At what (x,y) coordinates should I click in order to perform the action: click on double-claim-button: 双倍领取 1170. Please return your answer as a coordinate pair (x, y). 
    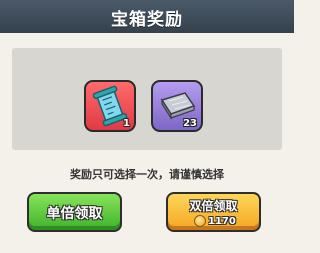
    Looking at the image, I should click on (213, 212).